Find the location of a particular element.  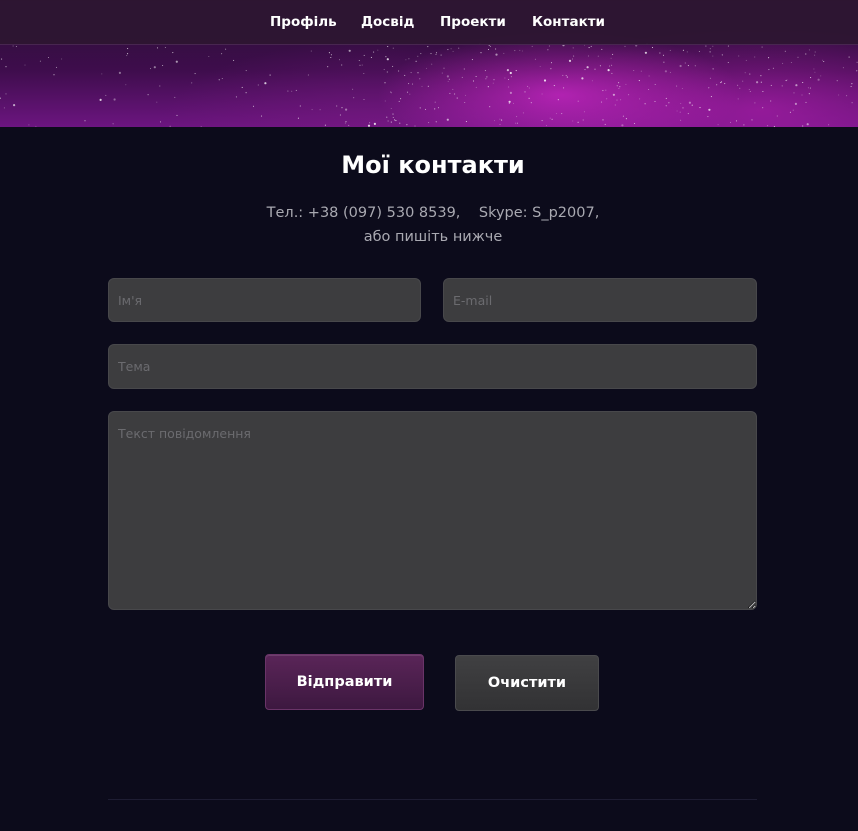

clear-button: Очистити is located at coordinates (527, 683).